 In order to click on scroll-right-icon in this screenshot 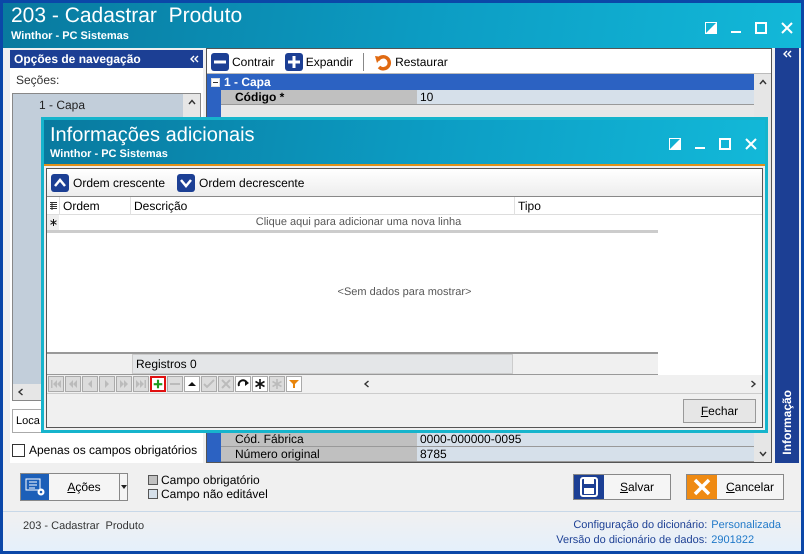, I will do `click(753, 384)`.